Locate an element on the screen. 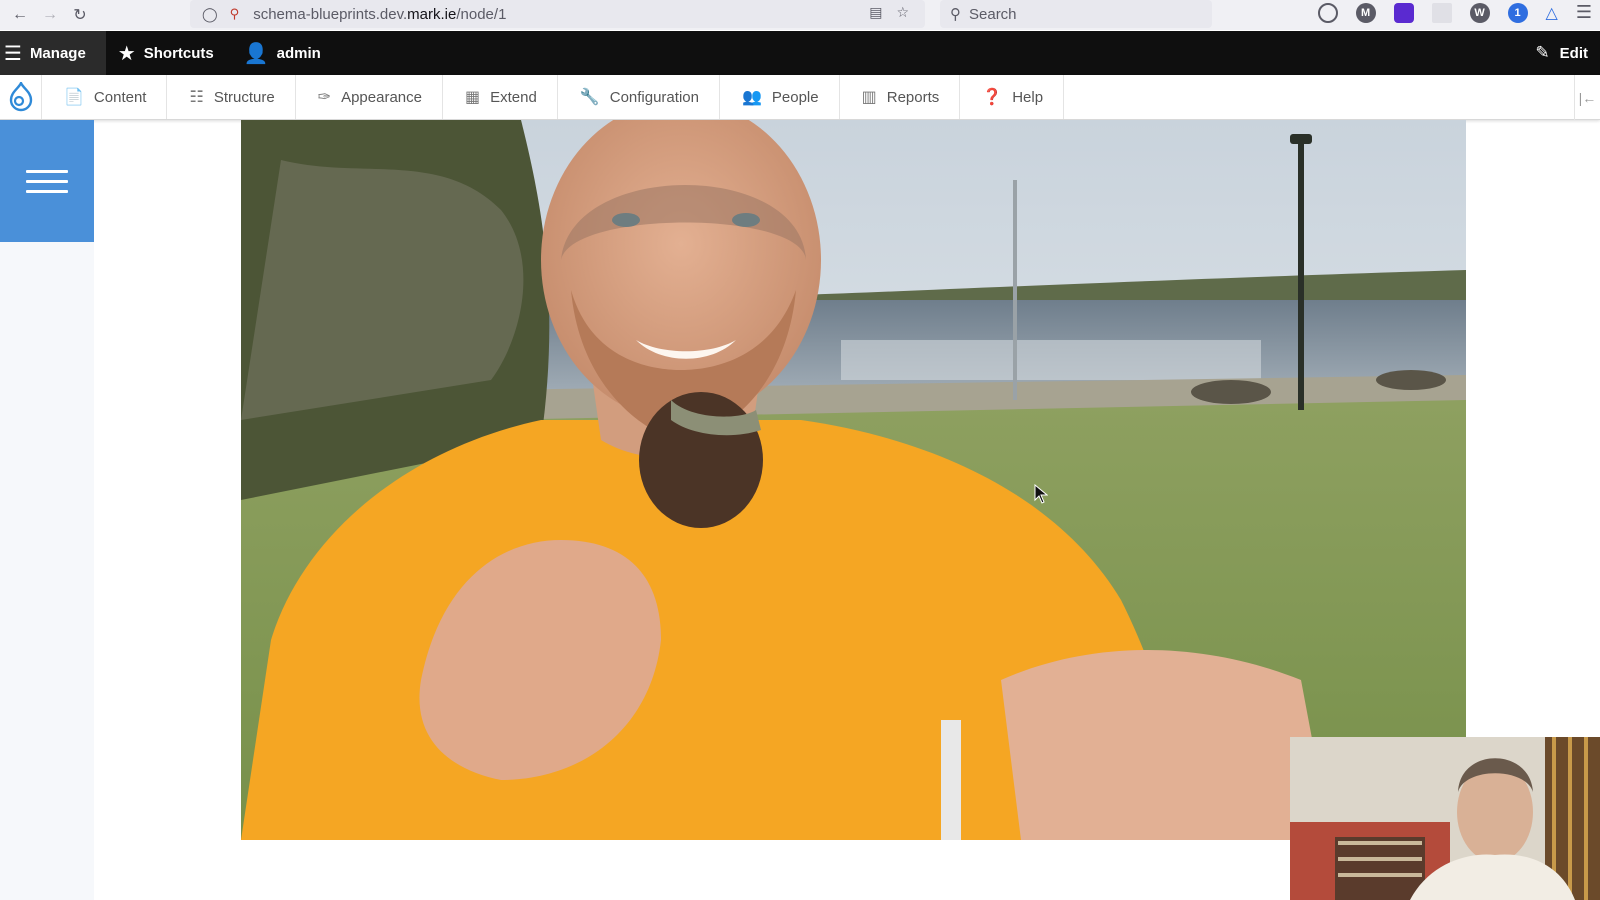  tray-item-content: 📄 Content is located at coordinates (105, 97).